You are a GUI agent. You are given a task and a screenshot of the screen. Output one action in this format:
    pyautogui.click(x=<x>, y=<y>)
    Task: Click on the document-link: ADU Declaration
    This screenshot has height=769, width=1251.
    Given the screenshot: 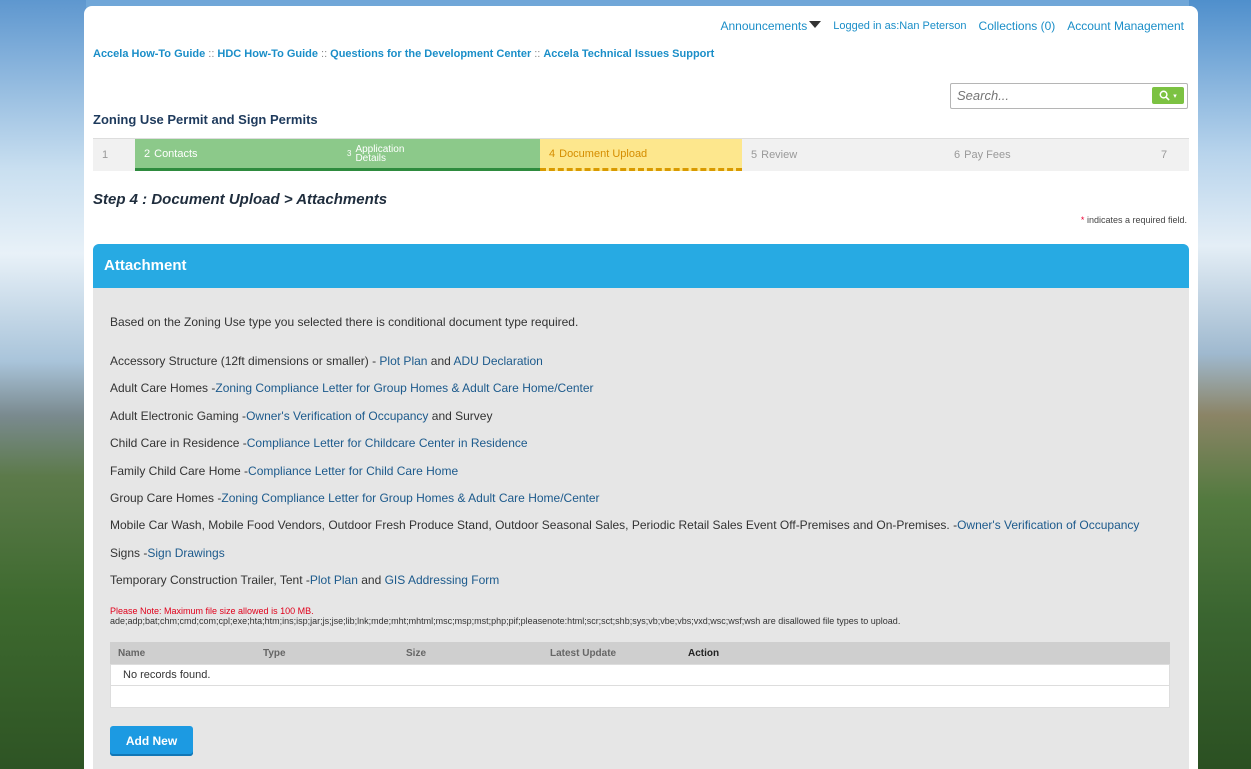 What is the action you would take?
    pyautogui.click(x=497, y=361)
    